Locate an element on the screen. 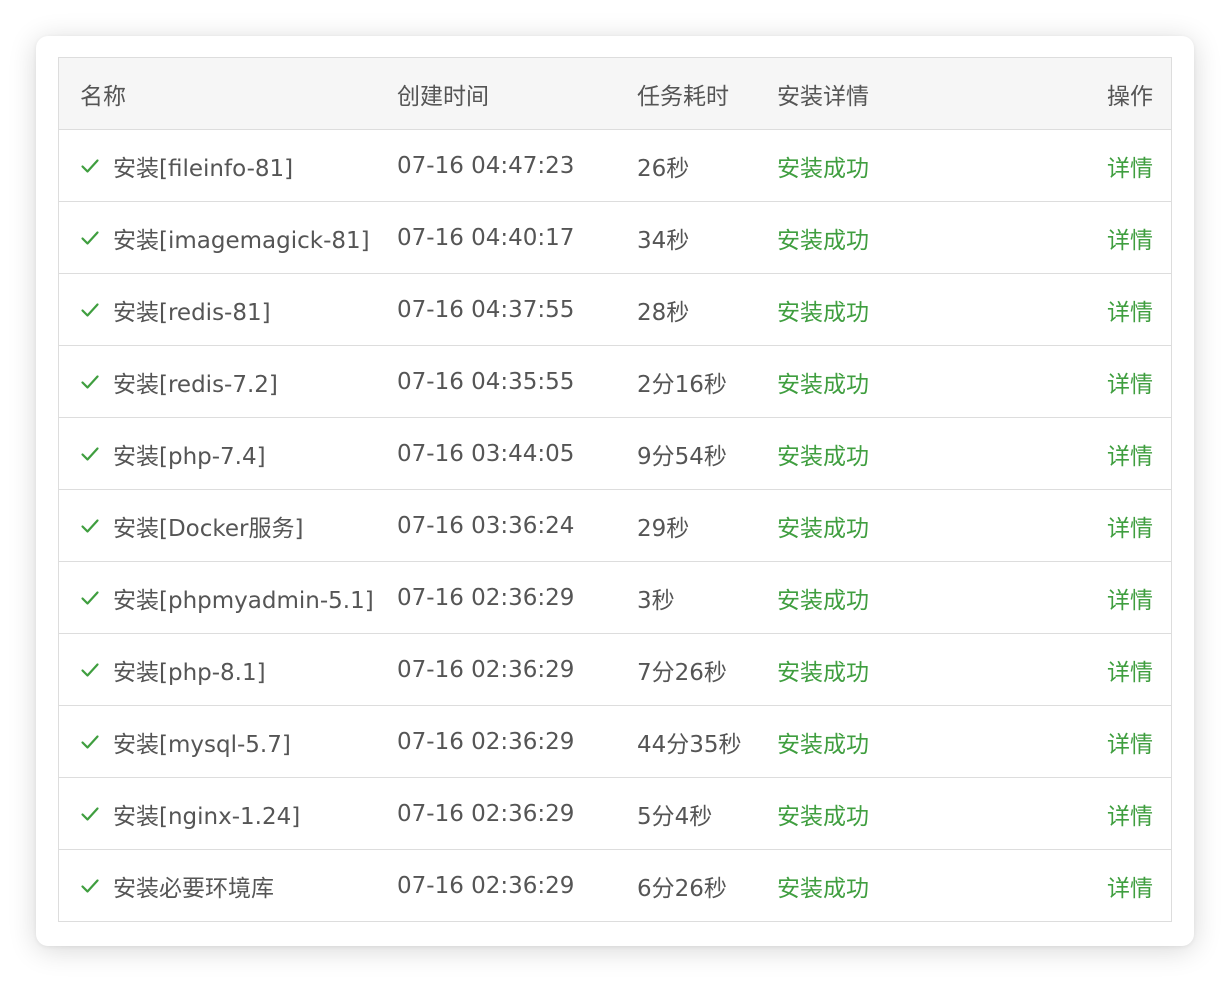 This screenshot has width=1230, height=982. table-row: 安装[phpmyadmin-5.1] 07-16 02:36:29 3秒 安装成功 详情 is located at coordinates (615, 597).